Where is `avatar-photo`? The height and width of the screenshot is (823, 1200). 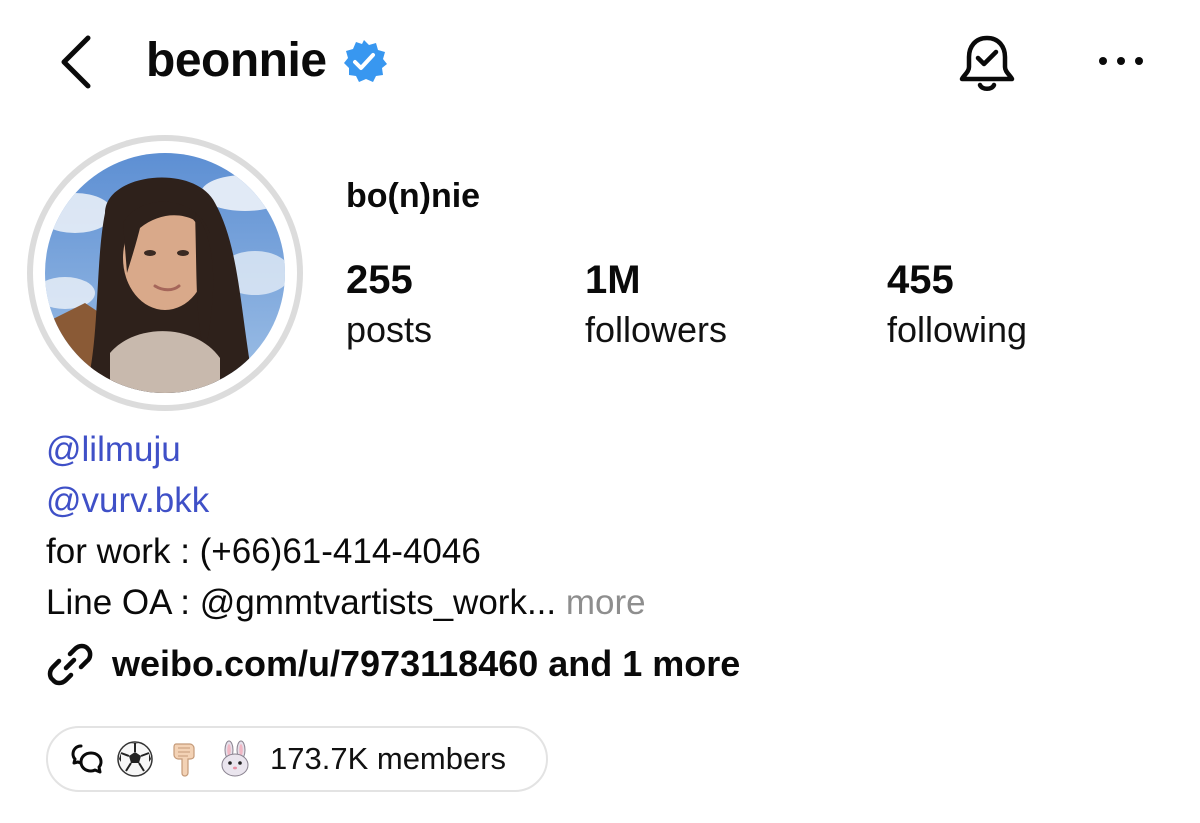
avatar-photo is located at coordinates (165, 273).